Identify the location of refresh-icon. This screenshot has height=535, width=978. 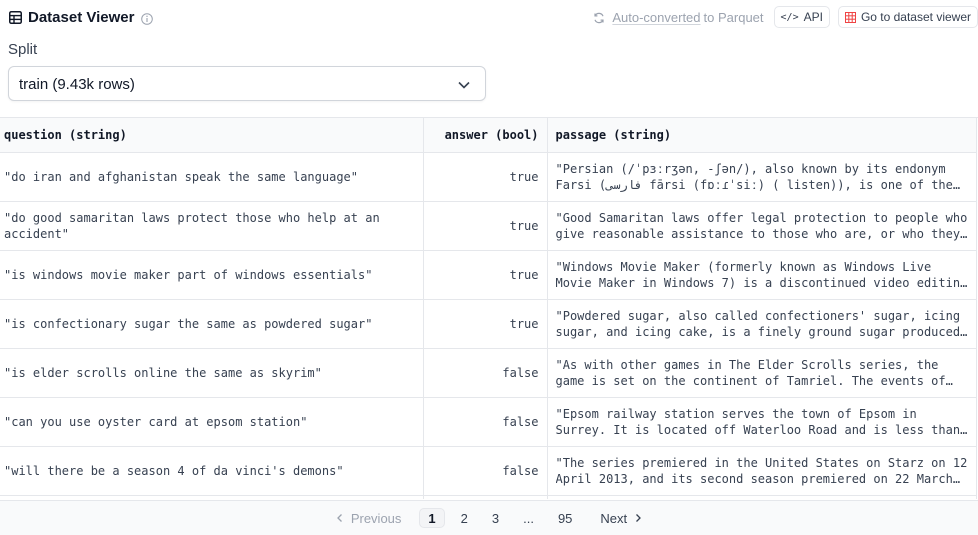
(599, 17).